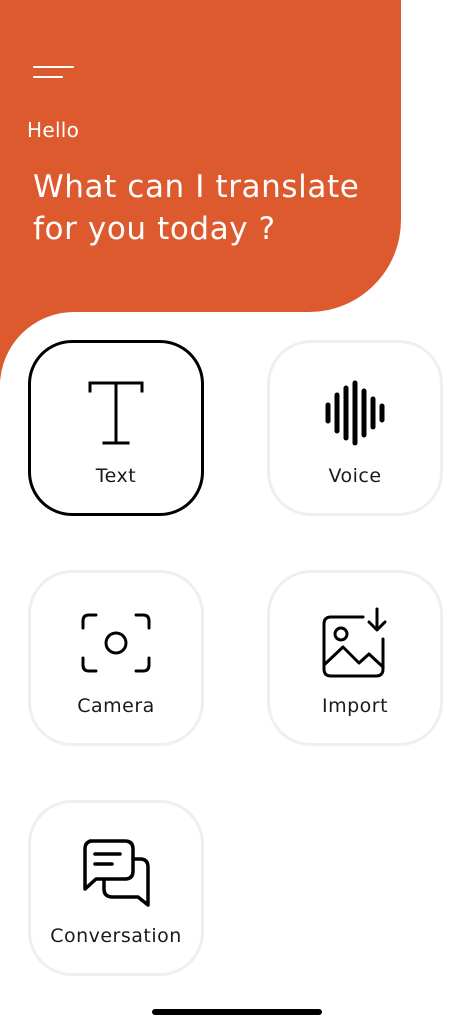 This screenshot has height=1024, width=473. Describe the element at coordinates (116, 643) in the screenshot. I see `camera-scan-icon` at that location.